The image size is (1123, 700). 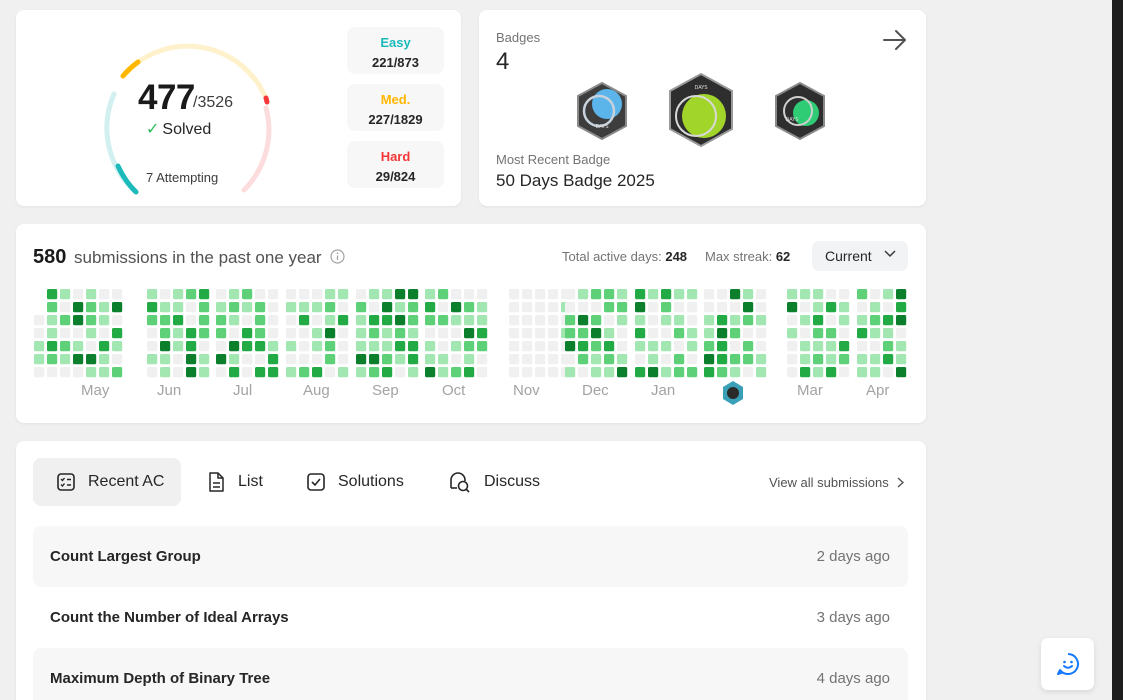 What do you see at coordinates (895, 40) in the screenshot?
I see `arrow-right-icon` at bounding box center [895, 40].